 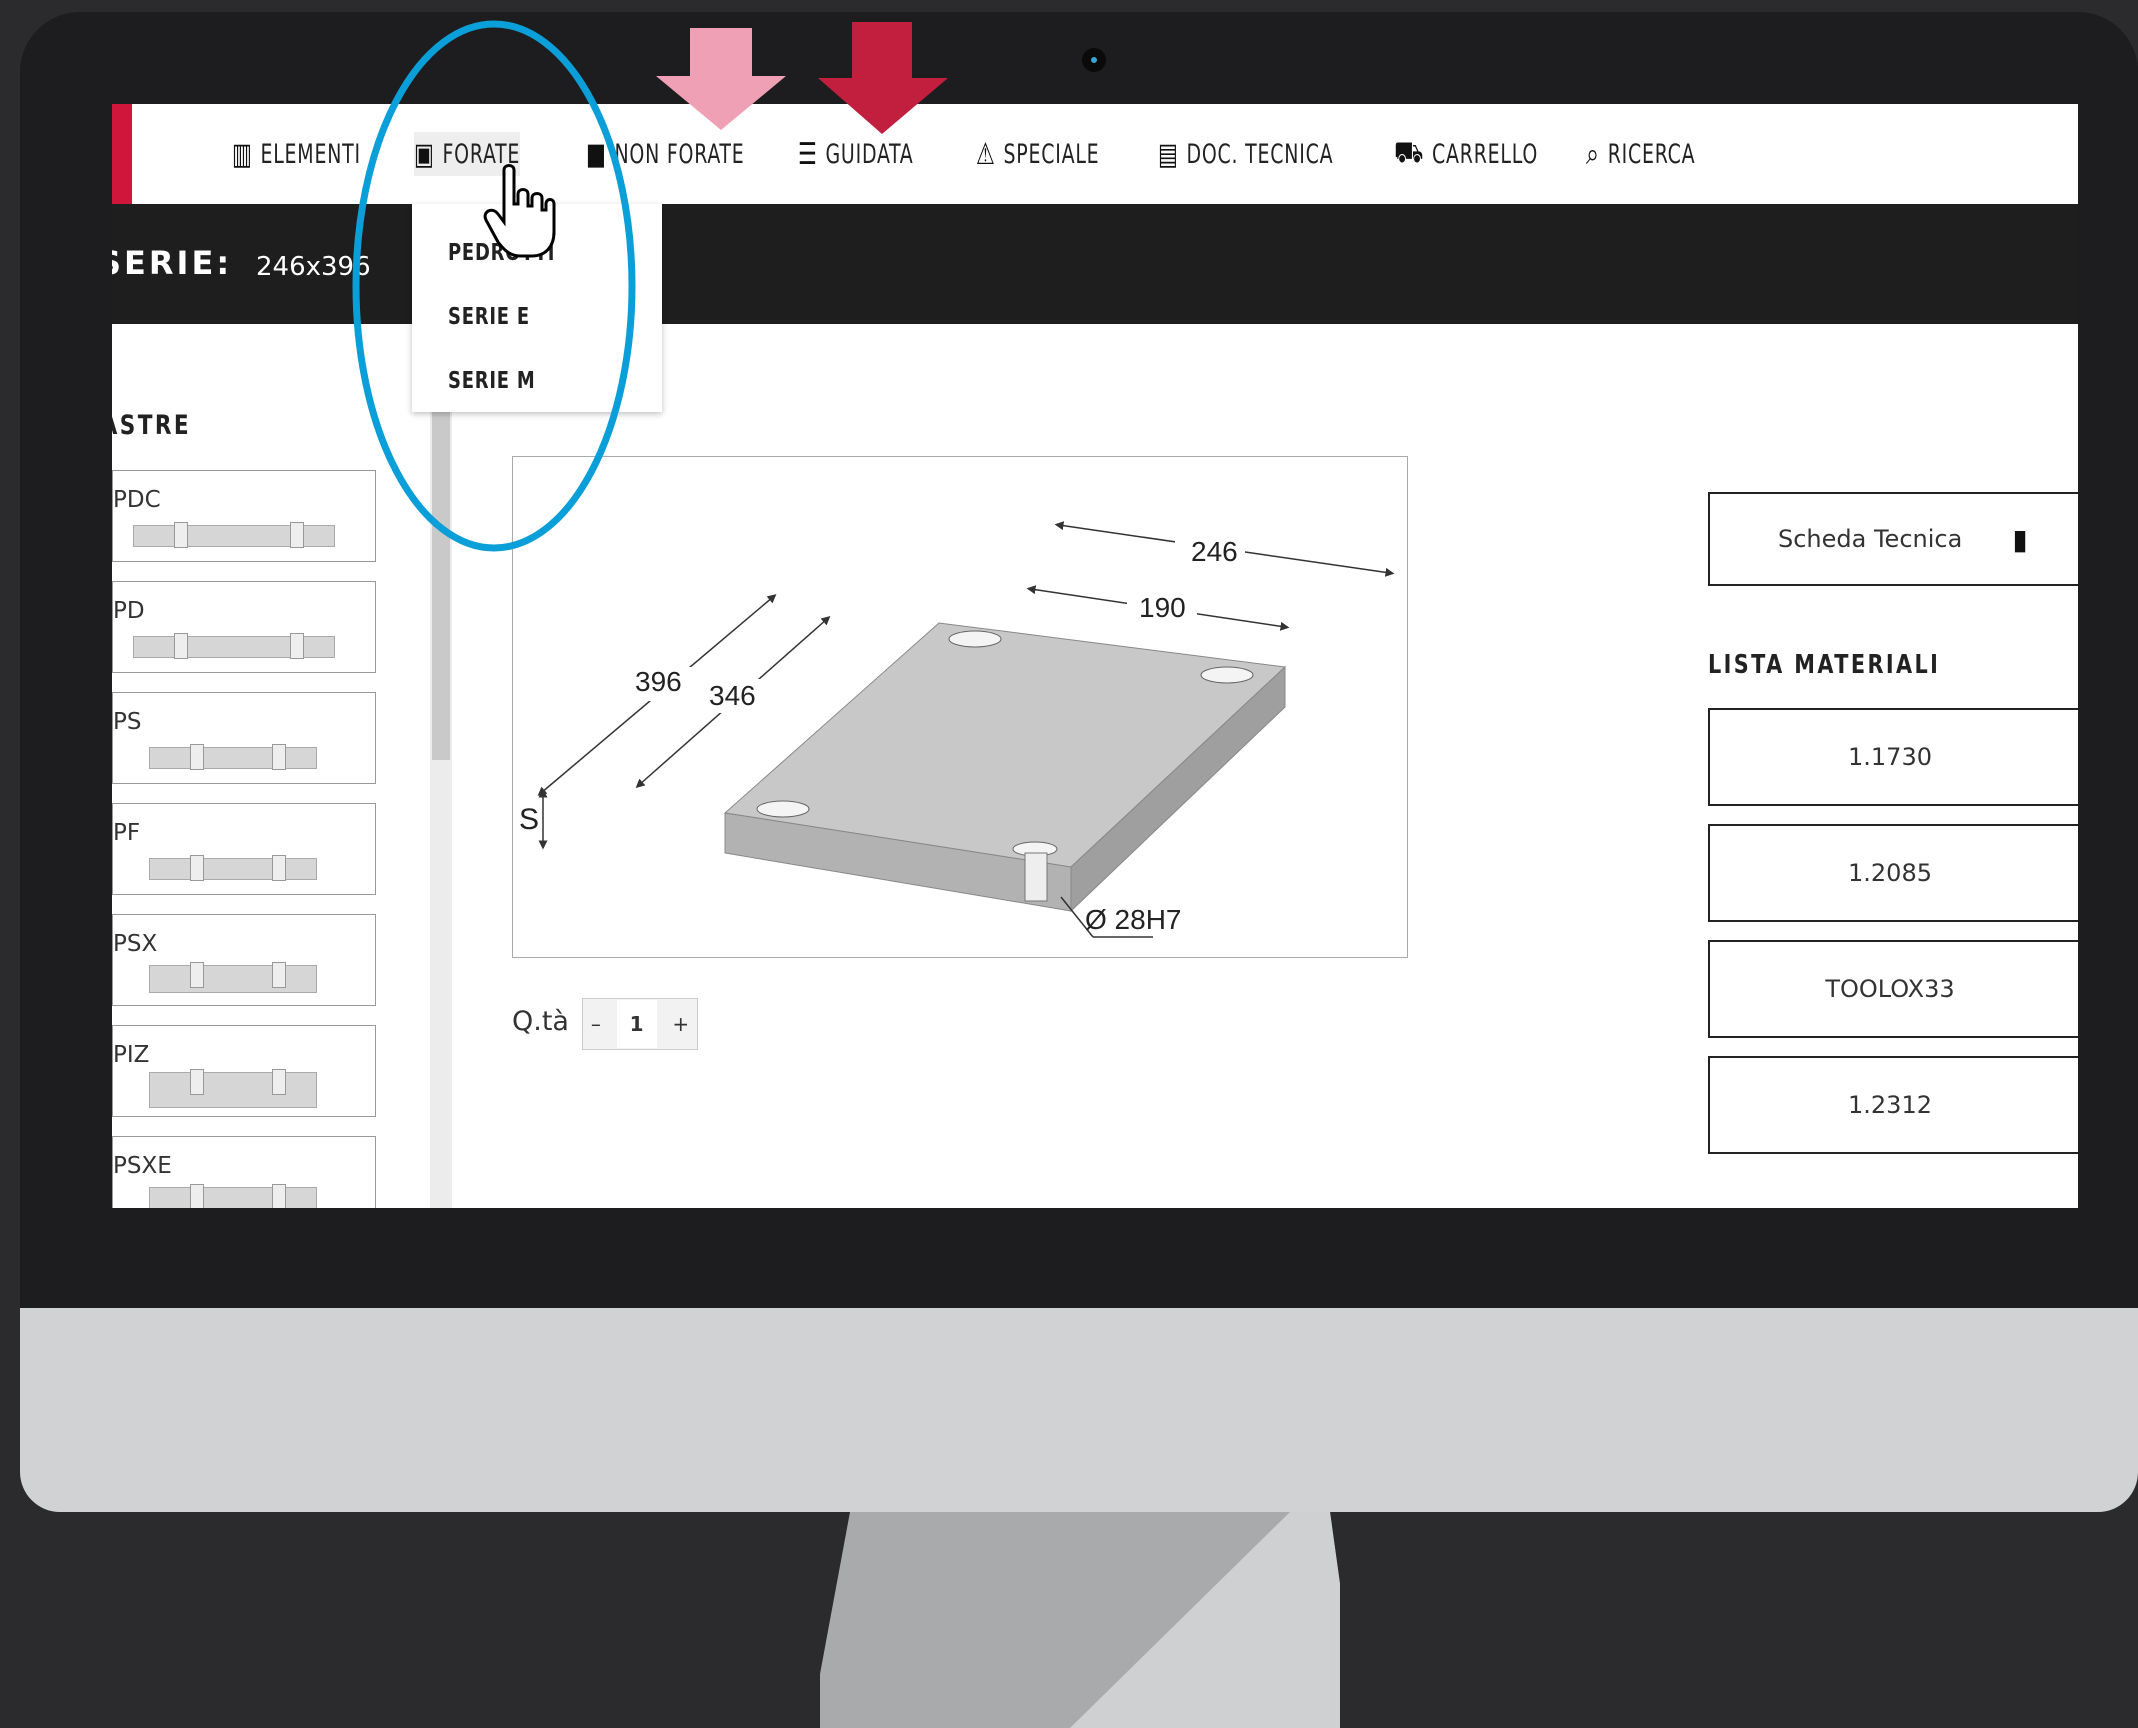 I want to click on sidebar-item-label: PD, so click(x=129, y=611).